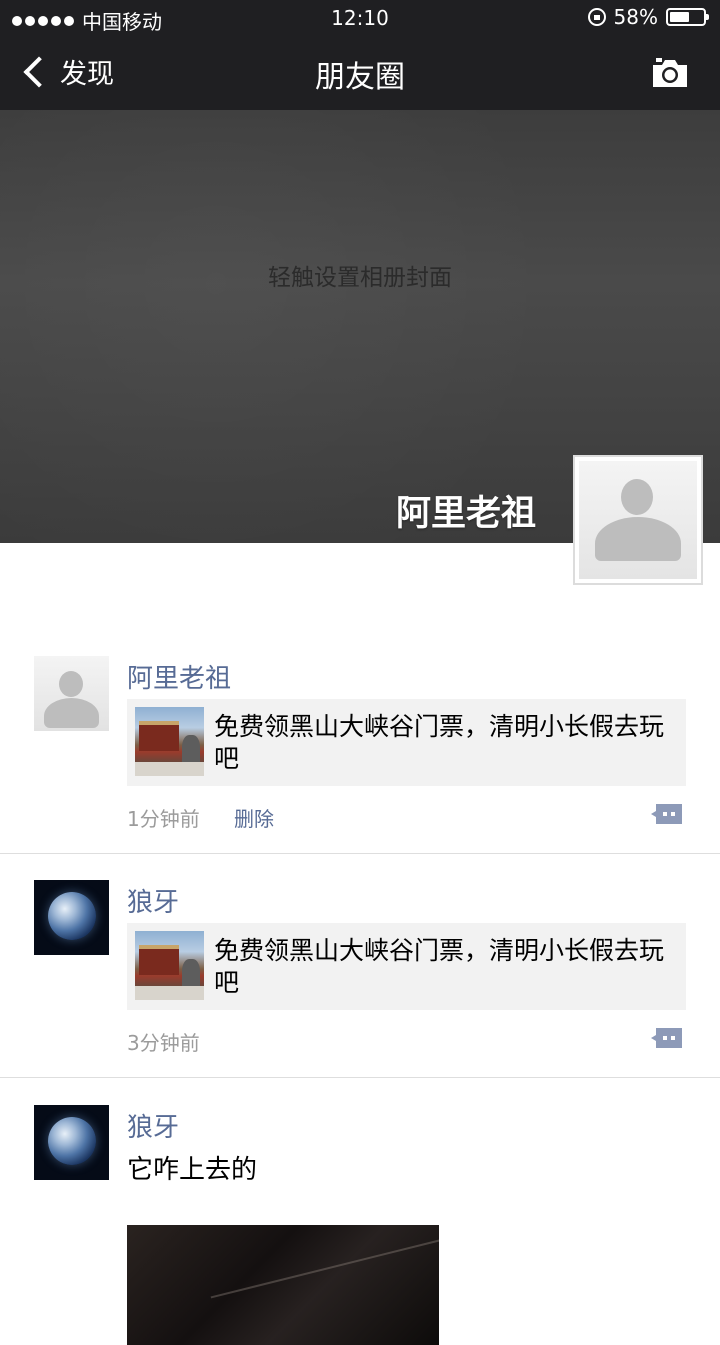  I want to click on status-right: 58%, so click(648, 17).